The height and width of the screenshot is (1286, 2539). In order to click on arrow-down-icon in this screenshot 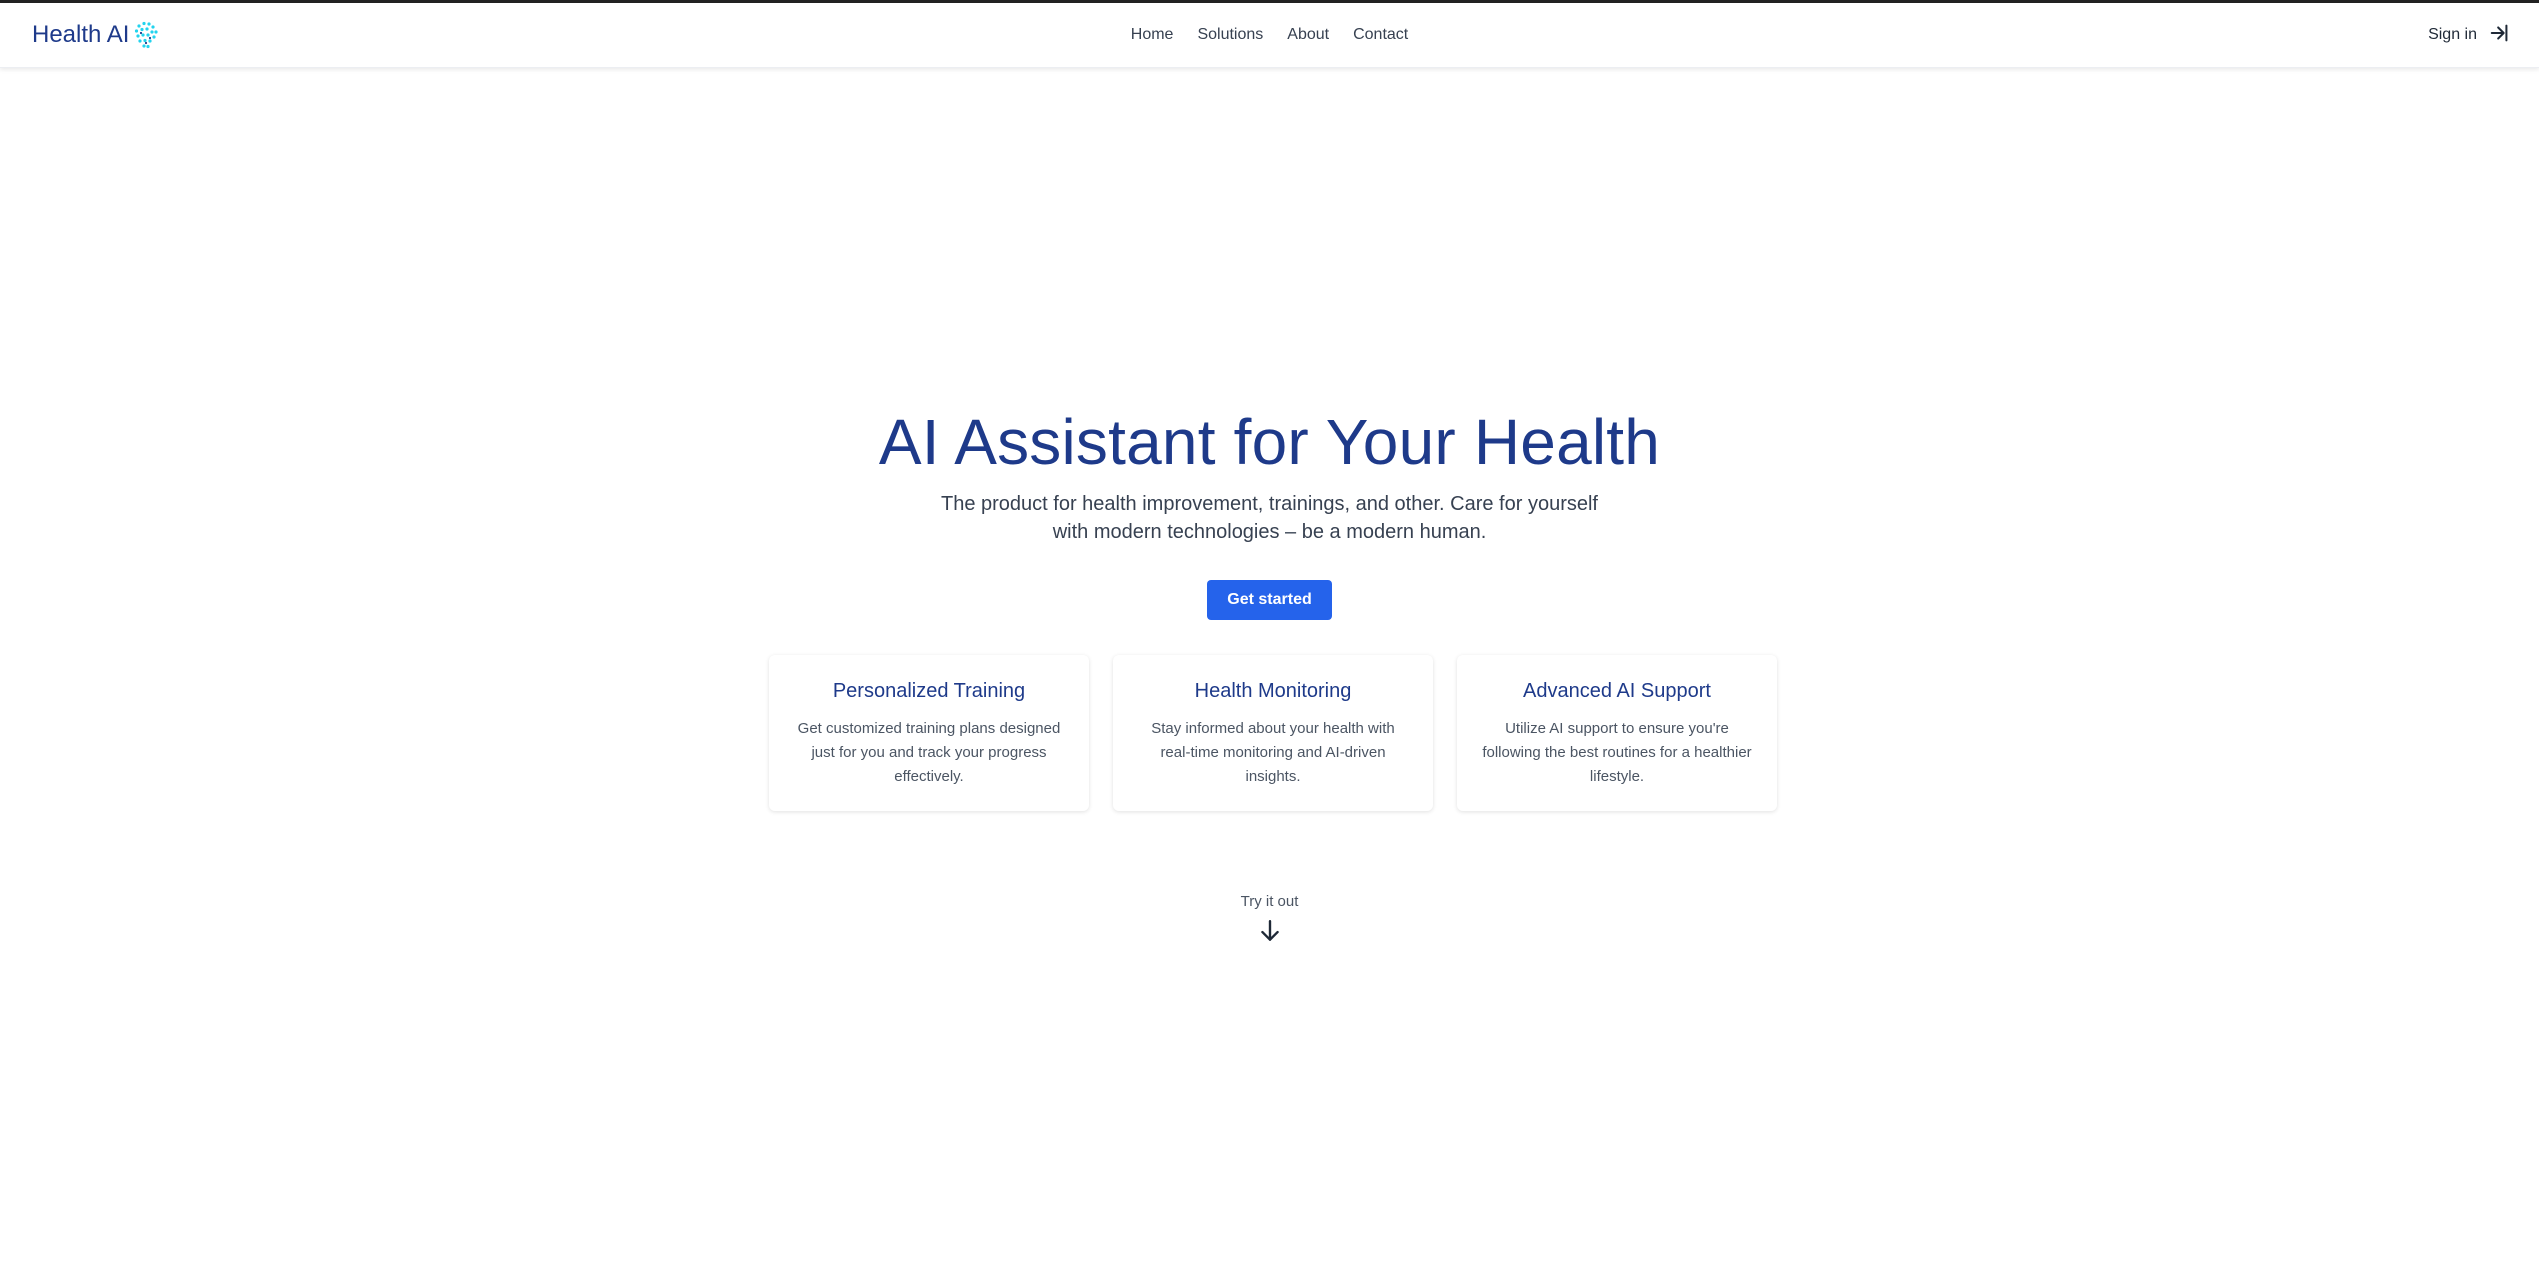, I will do `click(1269, 930)`.